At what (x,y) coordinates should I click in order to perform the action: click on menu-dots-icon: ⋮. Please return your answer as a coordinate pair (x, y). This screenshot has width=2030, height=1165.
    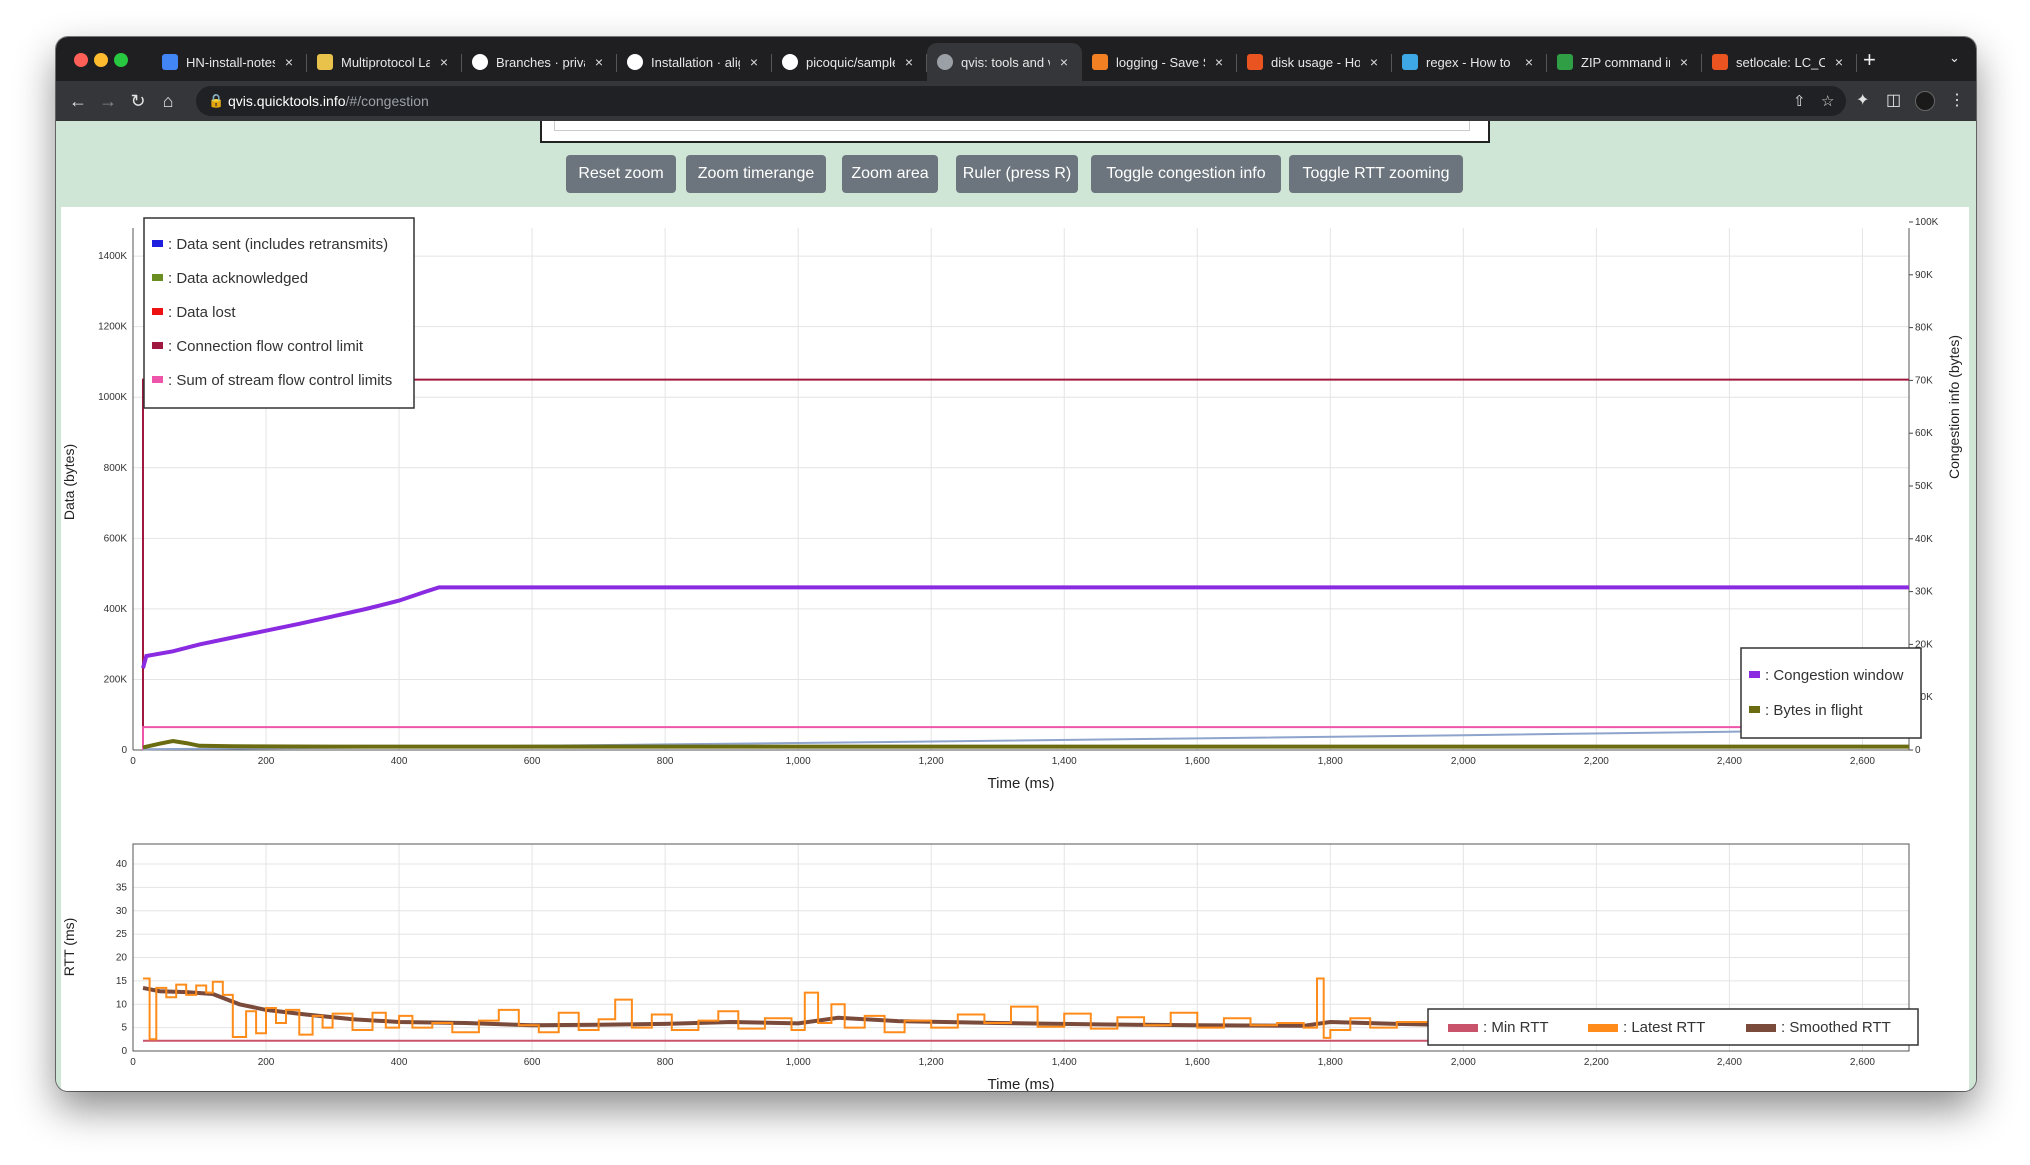
    Looking at the image, I should click on (1957, 100).